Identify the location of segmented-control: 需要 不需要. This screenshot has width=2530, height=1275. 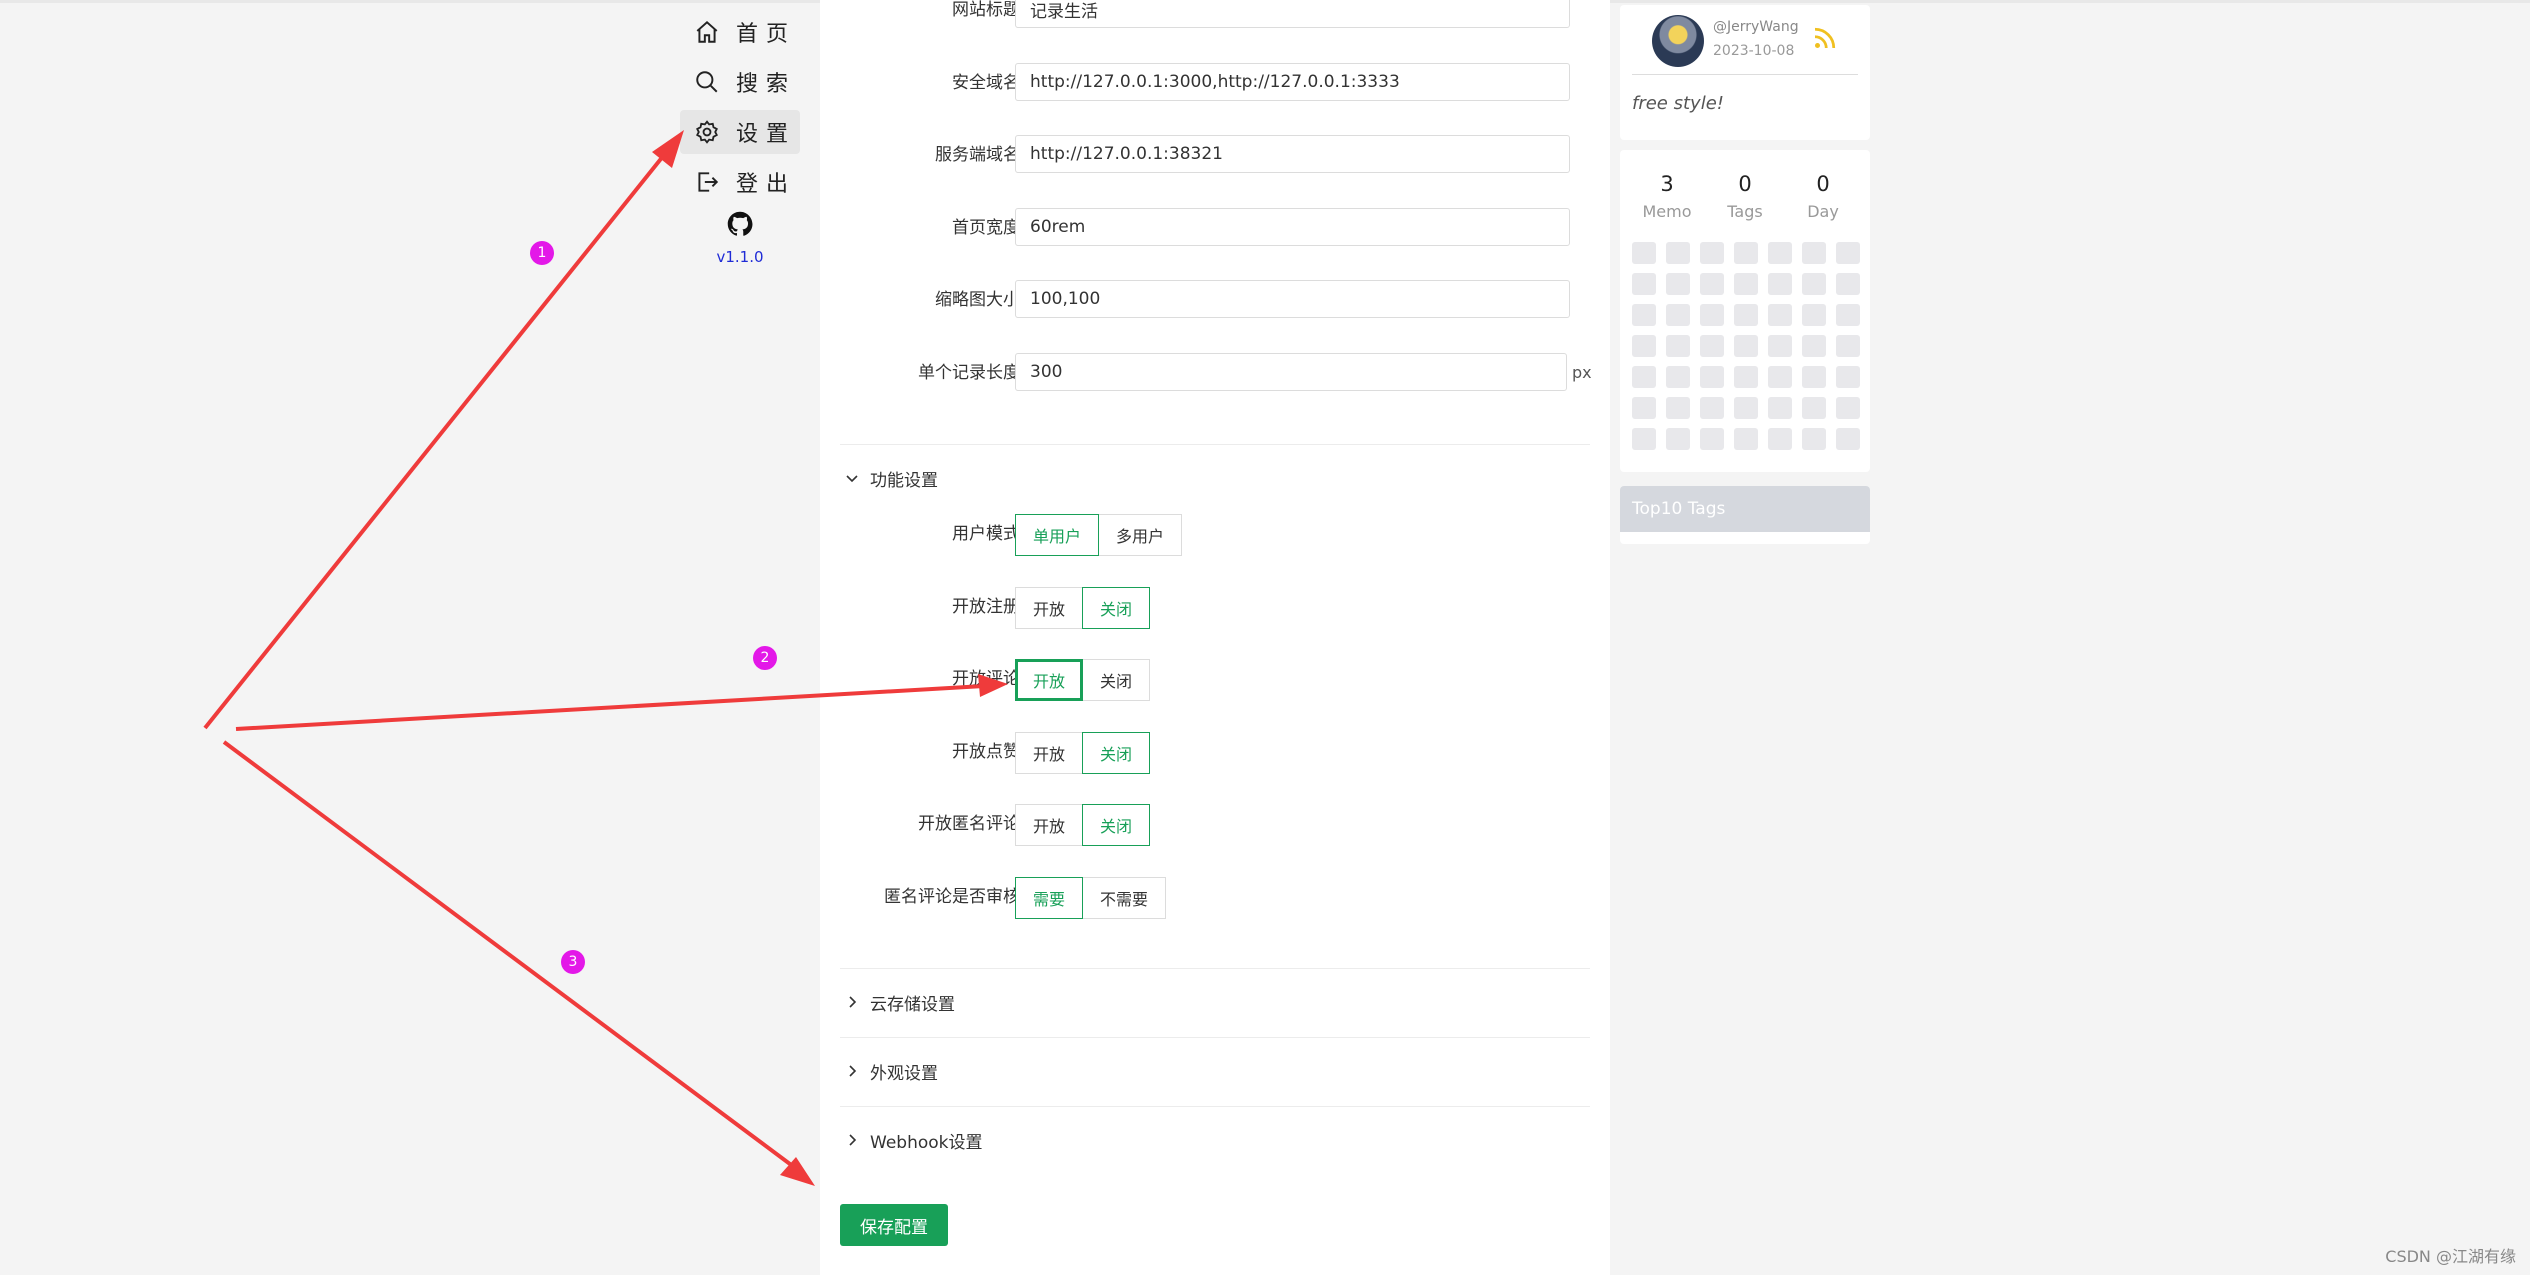
(1091, 898).